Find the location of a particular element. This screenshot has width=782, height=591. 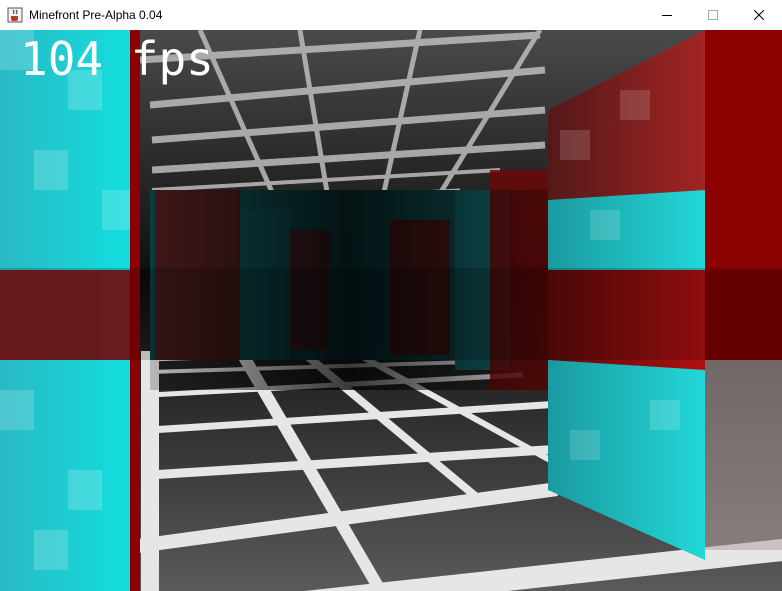

minimize-button is located at coordinates (667, 15).